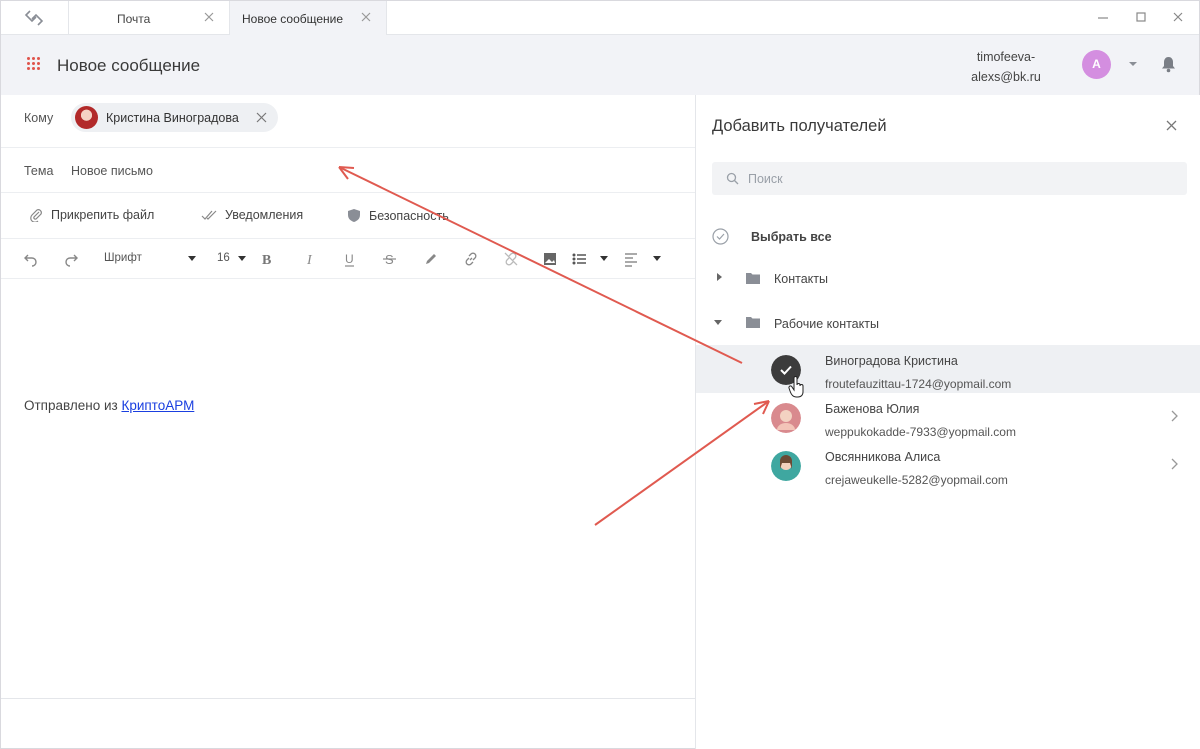  Describe the element at coordinates (550, 259) in the screenshot. I see `image-icon` at that location.